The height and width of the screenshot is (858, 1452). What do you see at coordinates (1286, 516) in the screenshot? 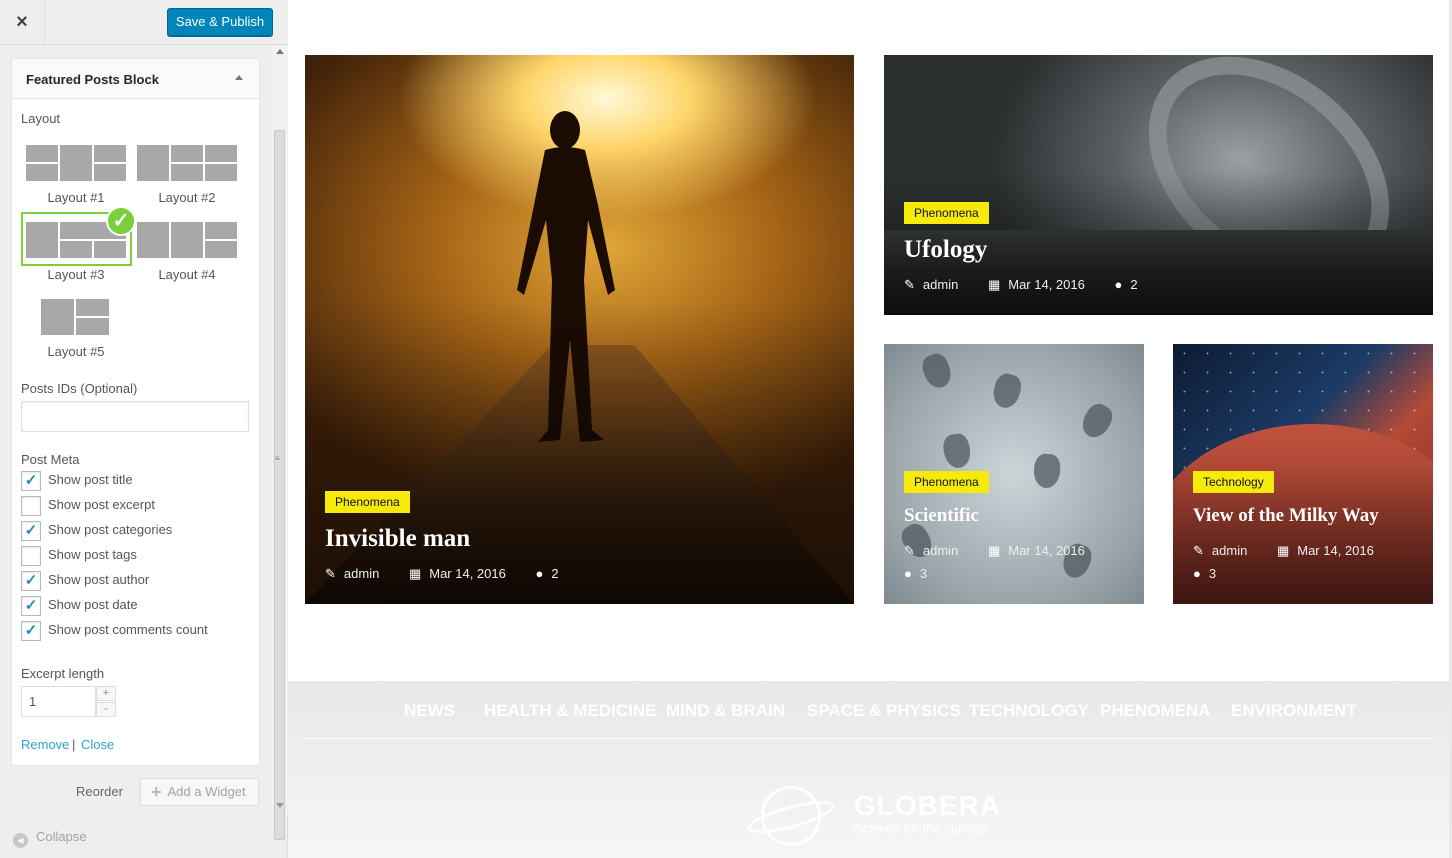
I see `post-title: View of the Milky Way` at bounding box center [1286, 516].